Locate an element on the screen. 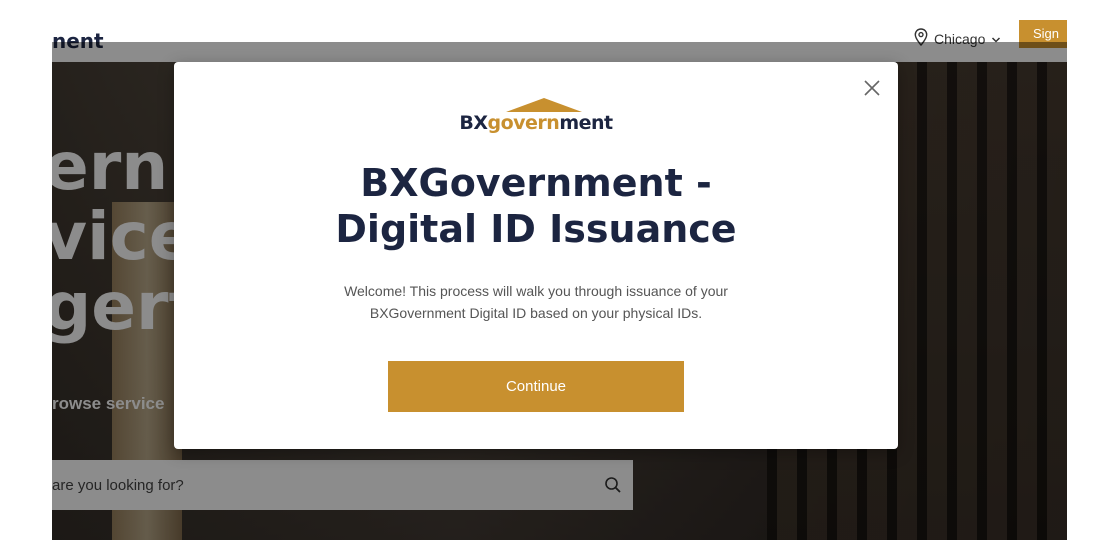 Image resolution: width=1120 pixels, height=560 pixels. bxgovernment-logo: BXgovernment is located at coordinates (536, 116).